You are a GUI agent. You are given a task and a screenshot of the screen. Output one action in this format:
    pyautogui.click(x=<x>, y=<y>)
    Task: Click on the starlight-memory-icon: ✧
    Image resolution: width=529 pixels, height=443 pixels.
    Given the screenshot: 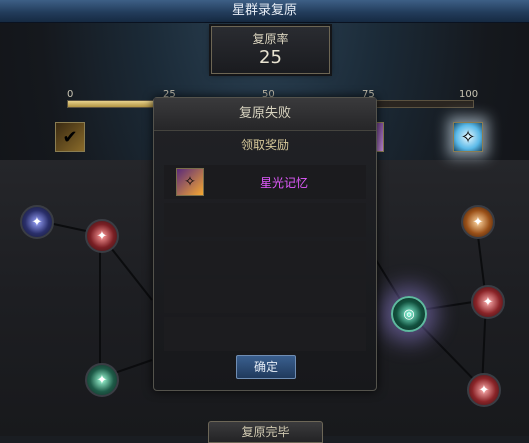 What is the action you would take?
    pyautogui.click(x=190, y=182)
    